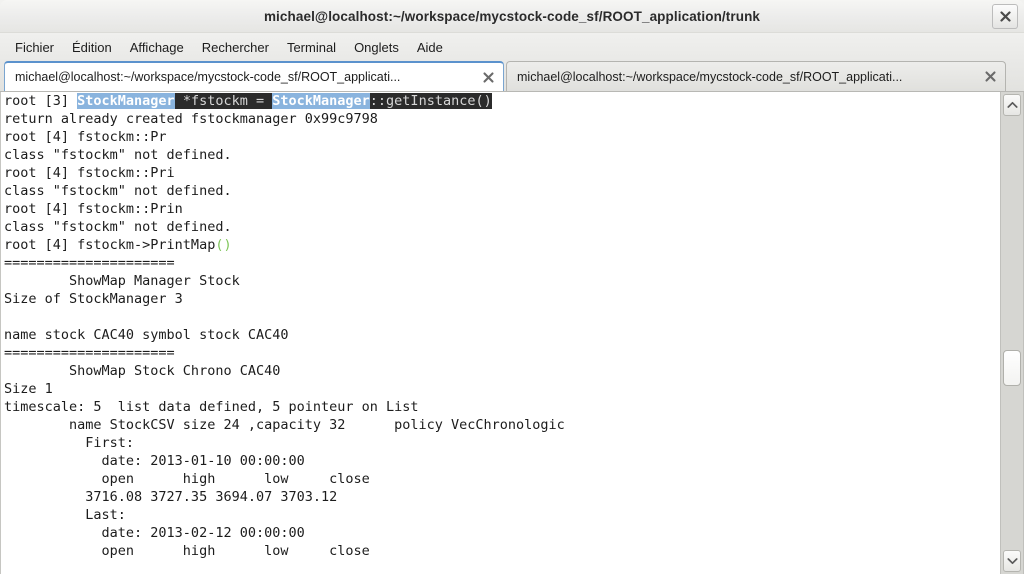 The width and height of the screenshot is (1024, 574). What do you see at coordinates (502, 533) in the screenshot?
I see `line-last-date: date: 2013-02-12 00:00:00` at bounding box center [502, 533].